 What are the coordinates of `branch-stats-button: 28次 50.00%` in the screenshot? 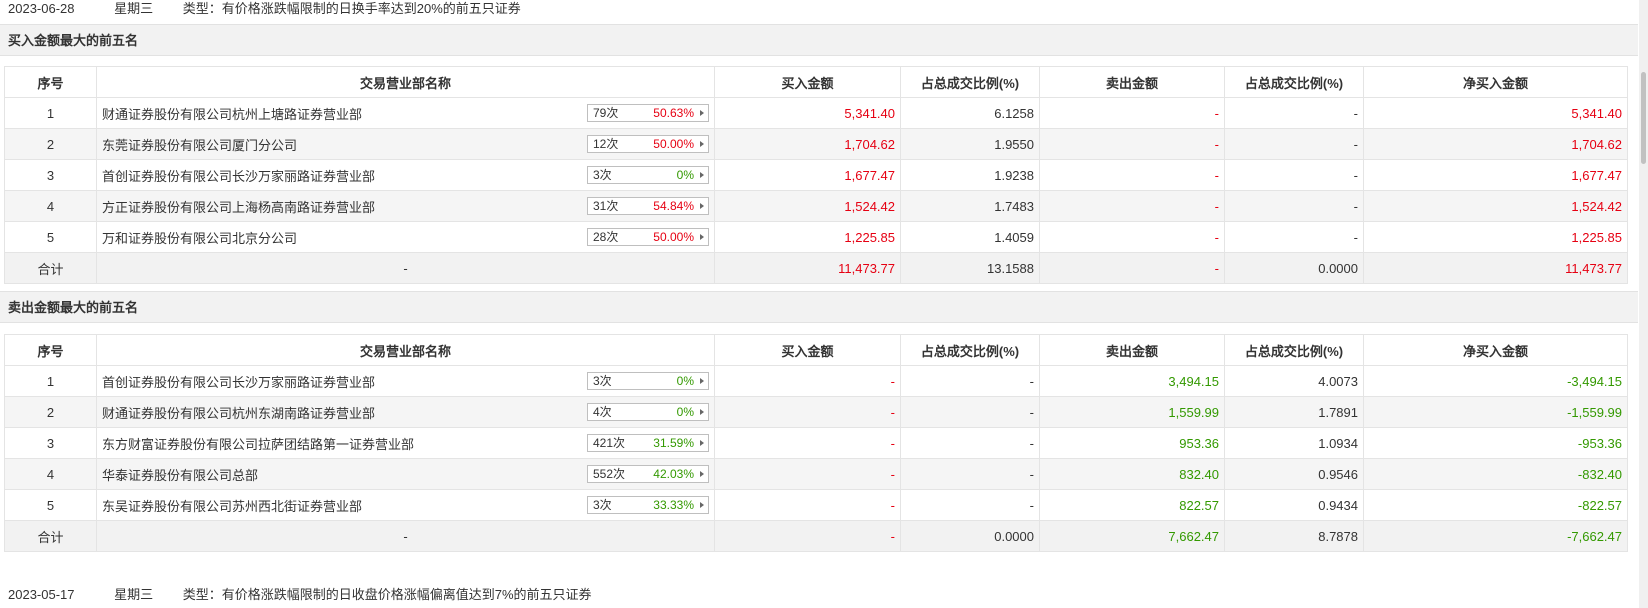 It's located at (648, 237).